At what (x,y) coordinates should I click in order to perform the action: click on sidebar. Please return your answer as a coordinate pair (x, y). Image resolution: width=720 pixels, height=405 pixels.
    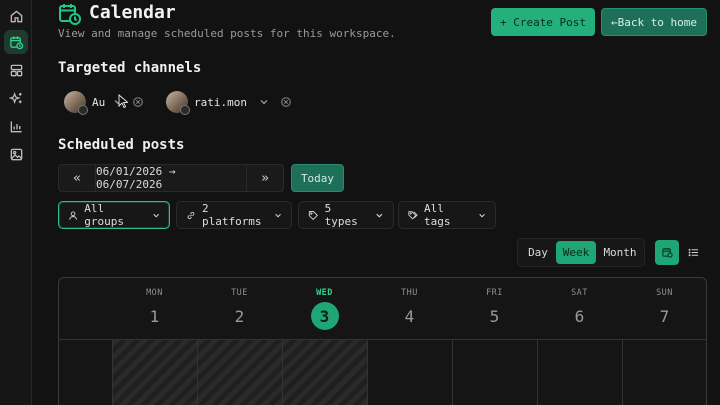
    Looking at the image, I should click on (16, 202).